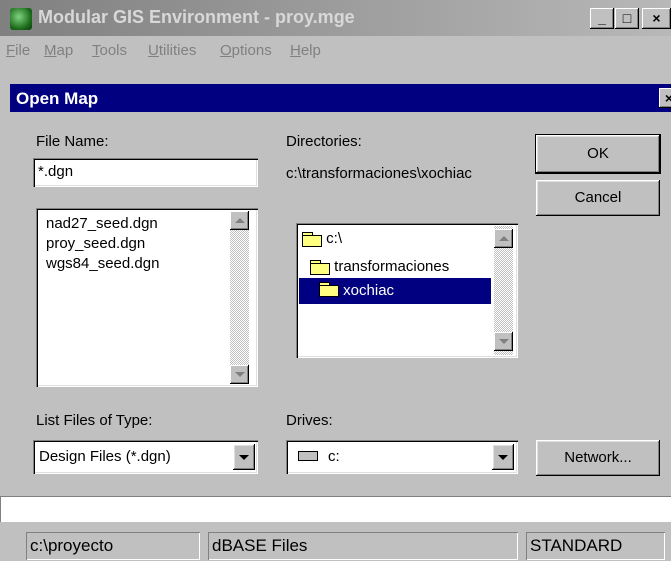  Describe the element at coordinates (113, 546) in the screenshot. I see `status-directory: c:\proyecto` at that location.